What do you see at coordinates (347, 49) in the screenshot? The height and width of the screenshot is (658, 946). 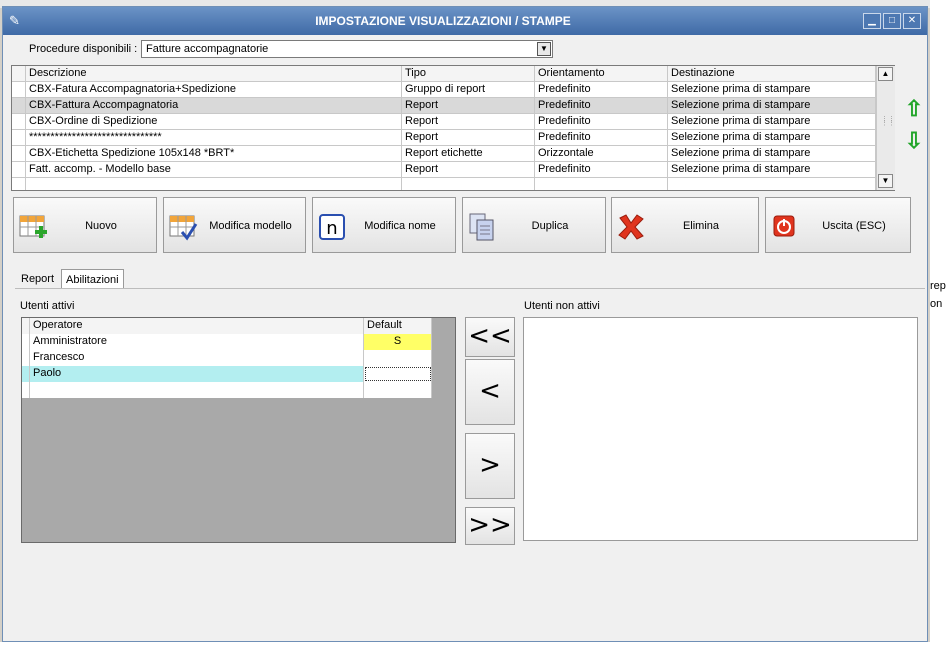 I see `procedure-select: Fatture accompagnatorie ▼` at bounding box center [347, 49].